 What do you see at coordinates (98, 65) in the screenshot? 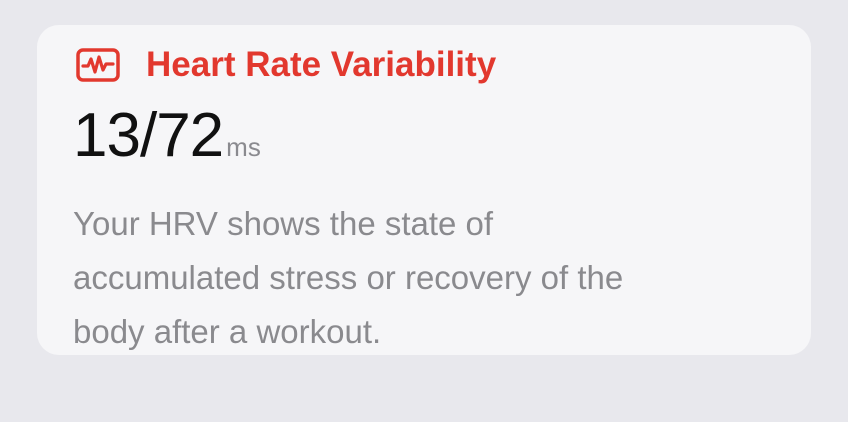
I see `waveform-icon` at bounding box center [98, 65].